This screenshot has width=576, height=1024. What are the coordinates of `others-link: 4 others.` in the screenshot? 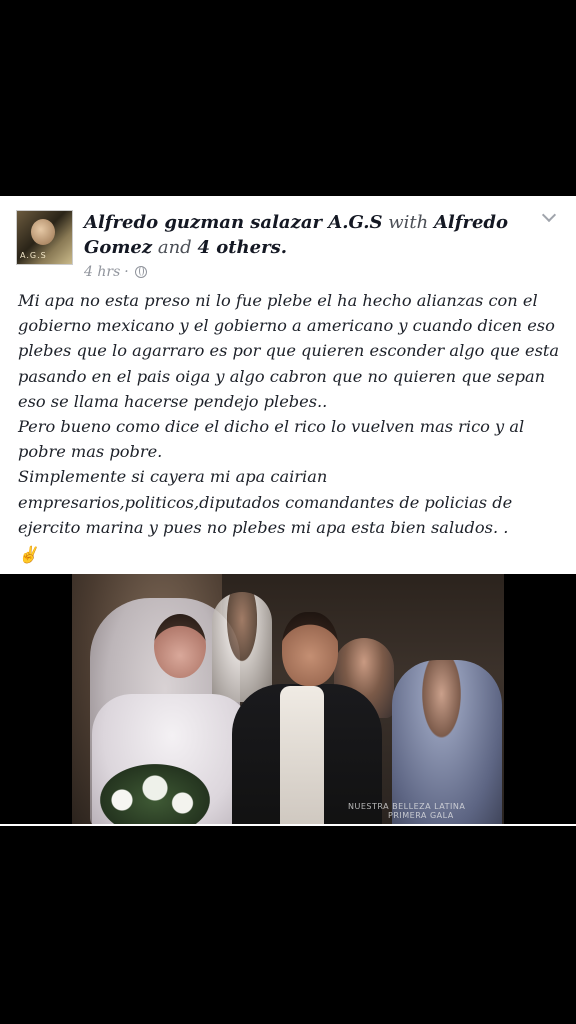 It's located at (242, 247).